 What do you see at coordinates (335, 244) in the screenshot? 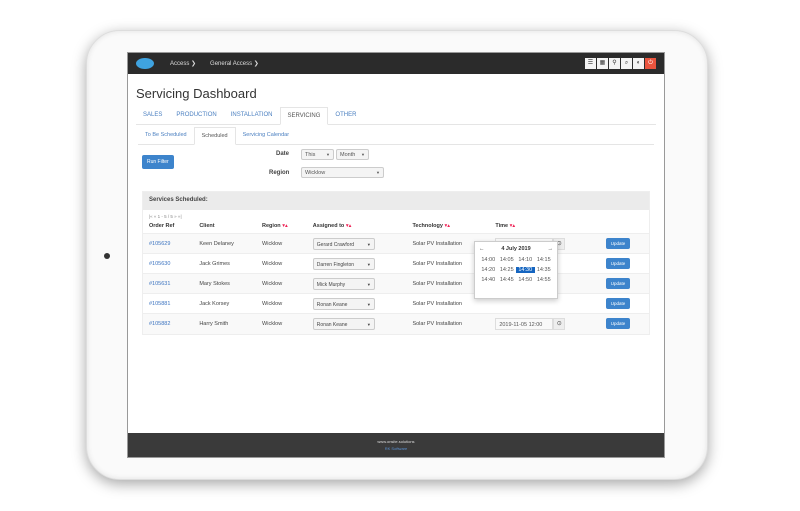
I see `select-value: Gerard Crawford` at bounding box center [335, 244].